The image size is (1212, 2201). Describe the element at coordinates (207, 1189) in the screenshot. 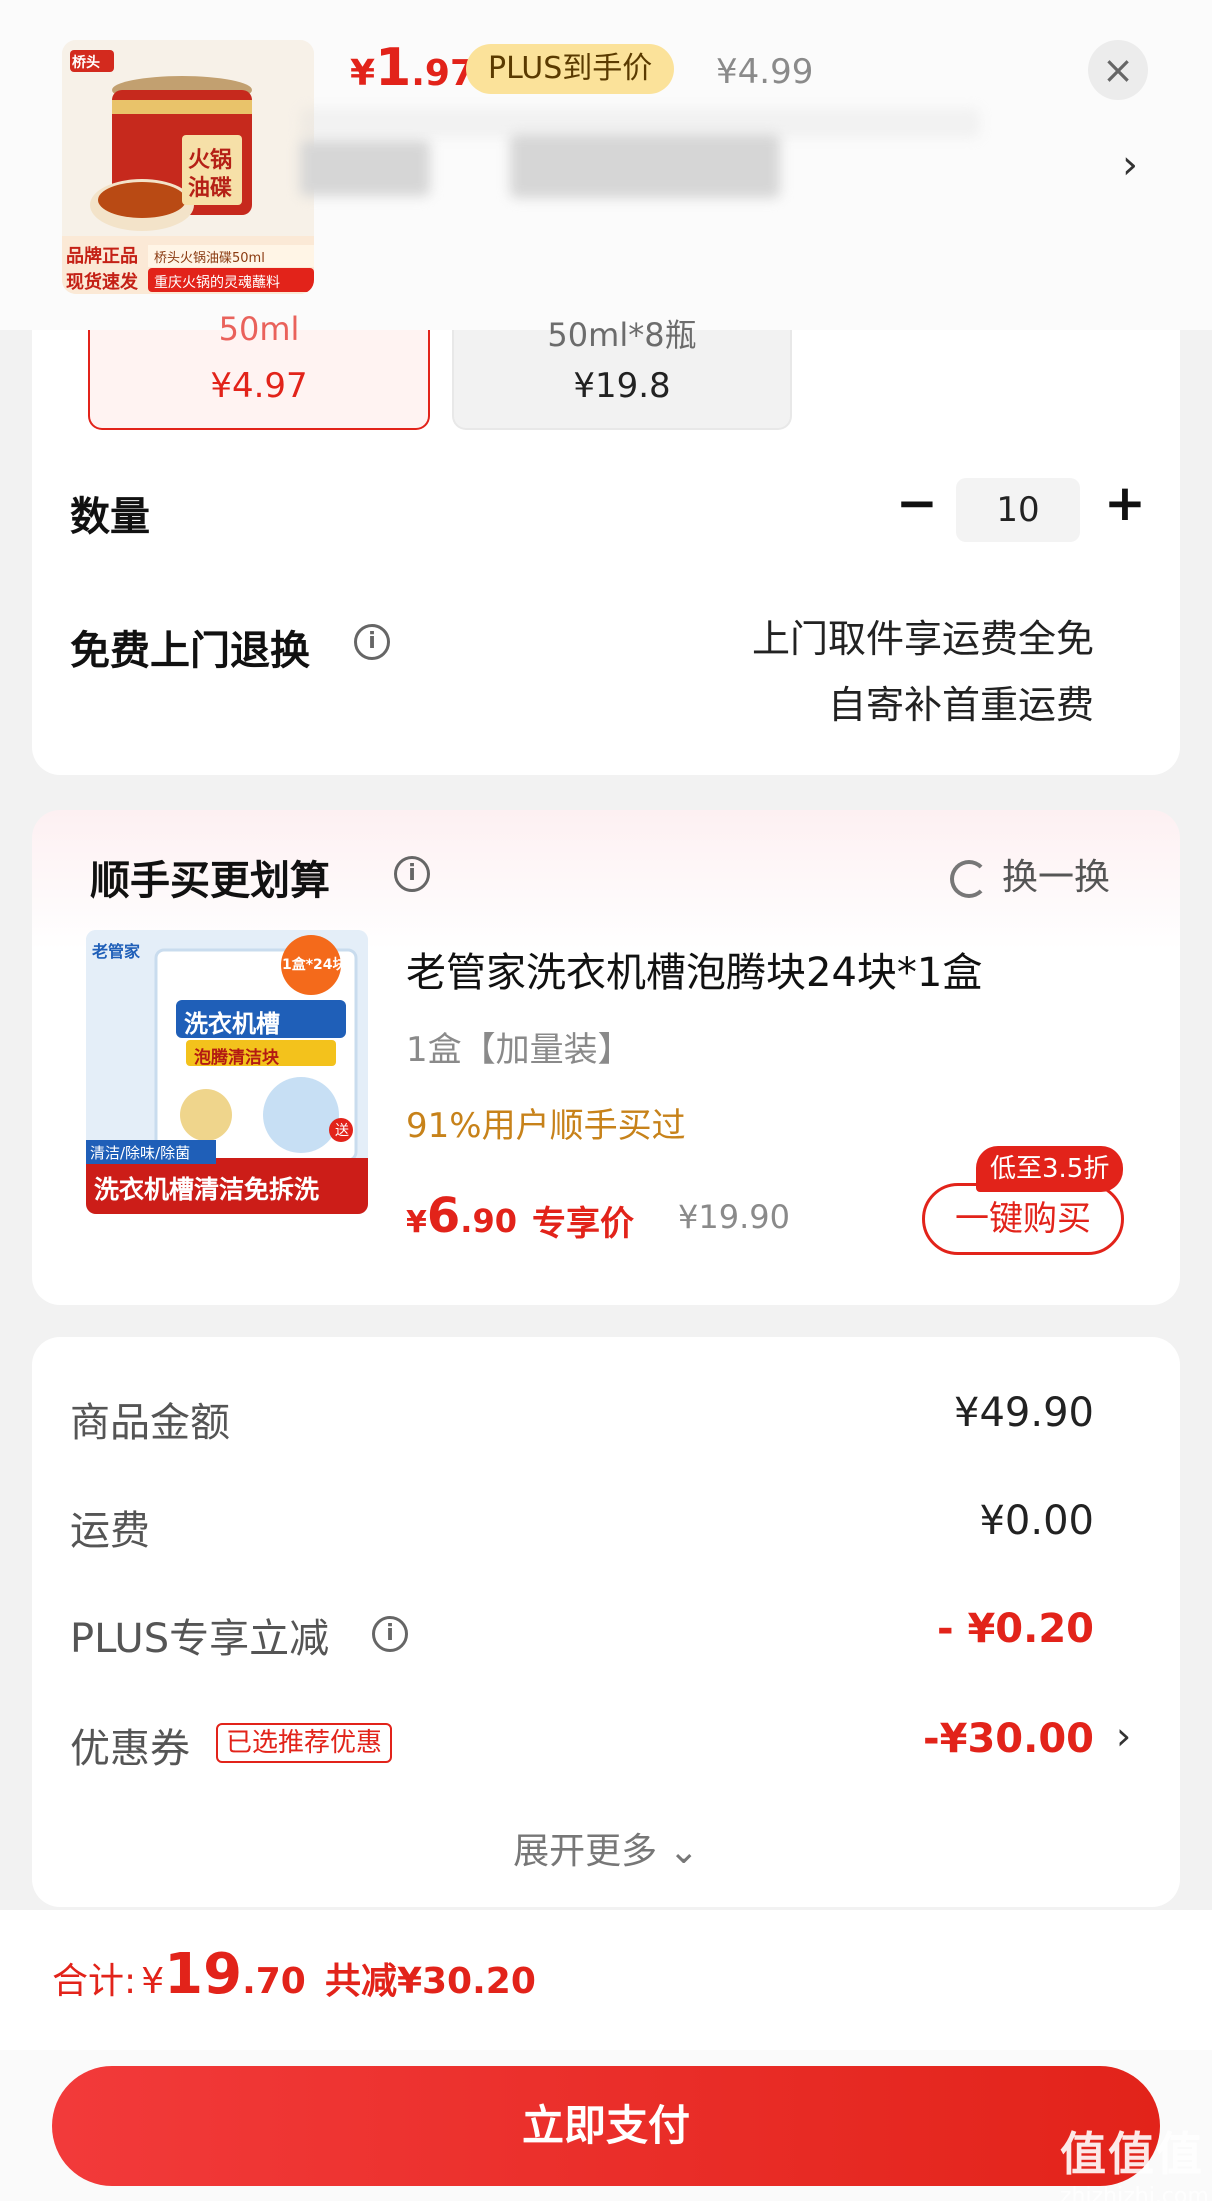

I see `image-banner: 洗衣机槽清洁免拆洗` at that location.